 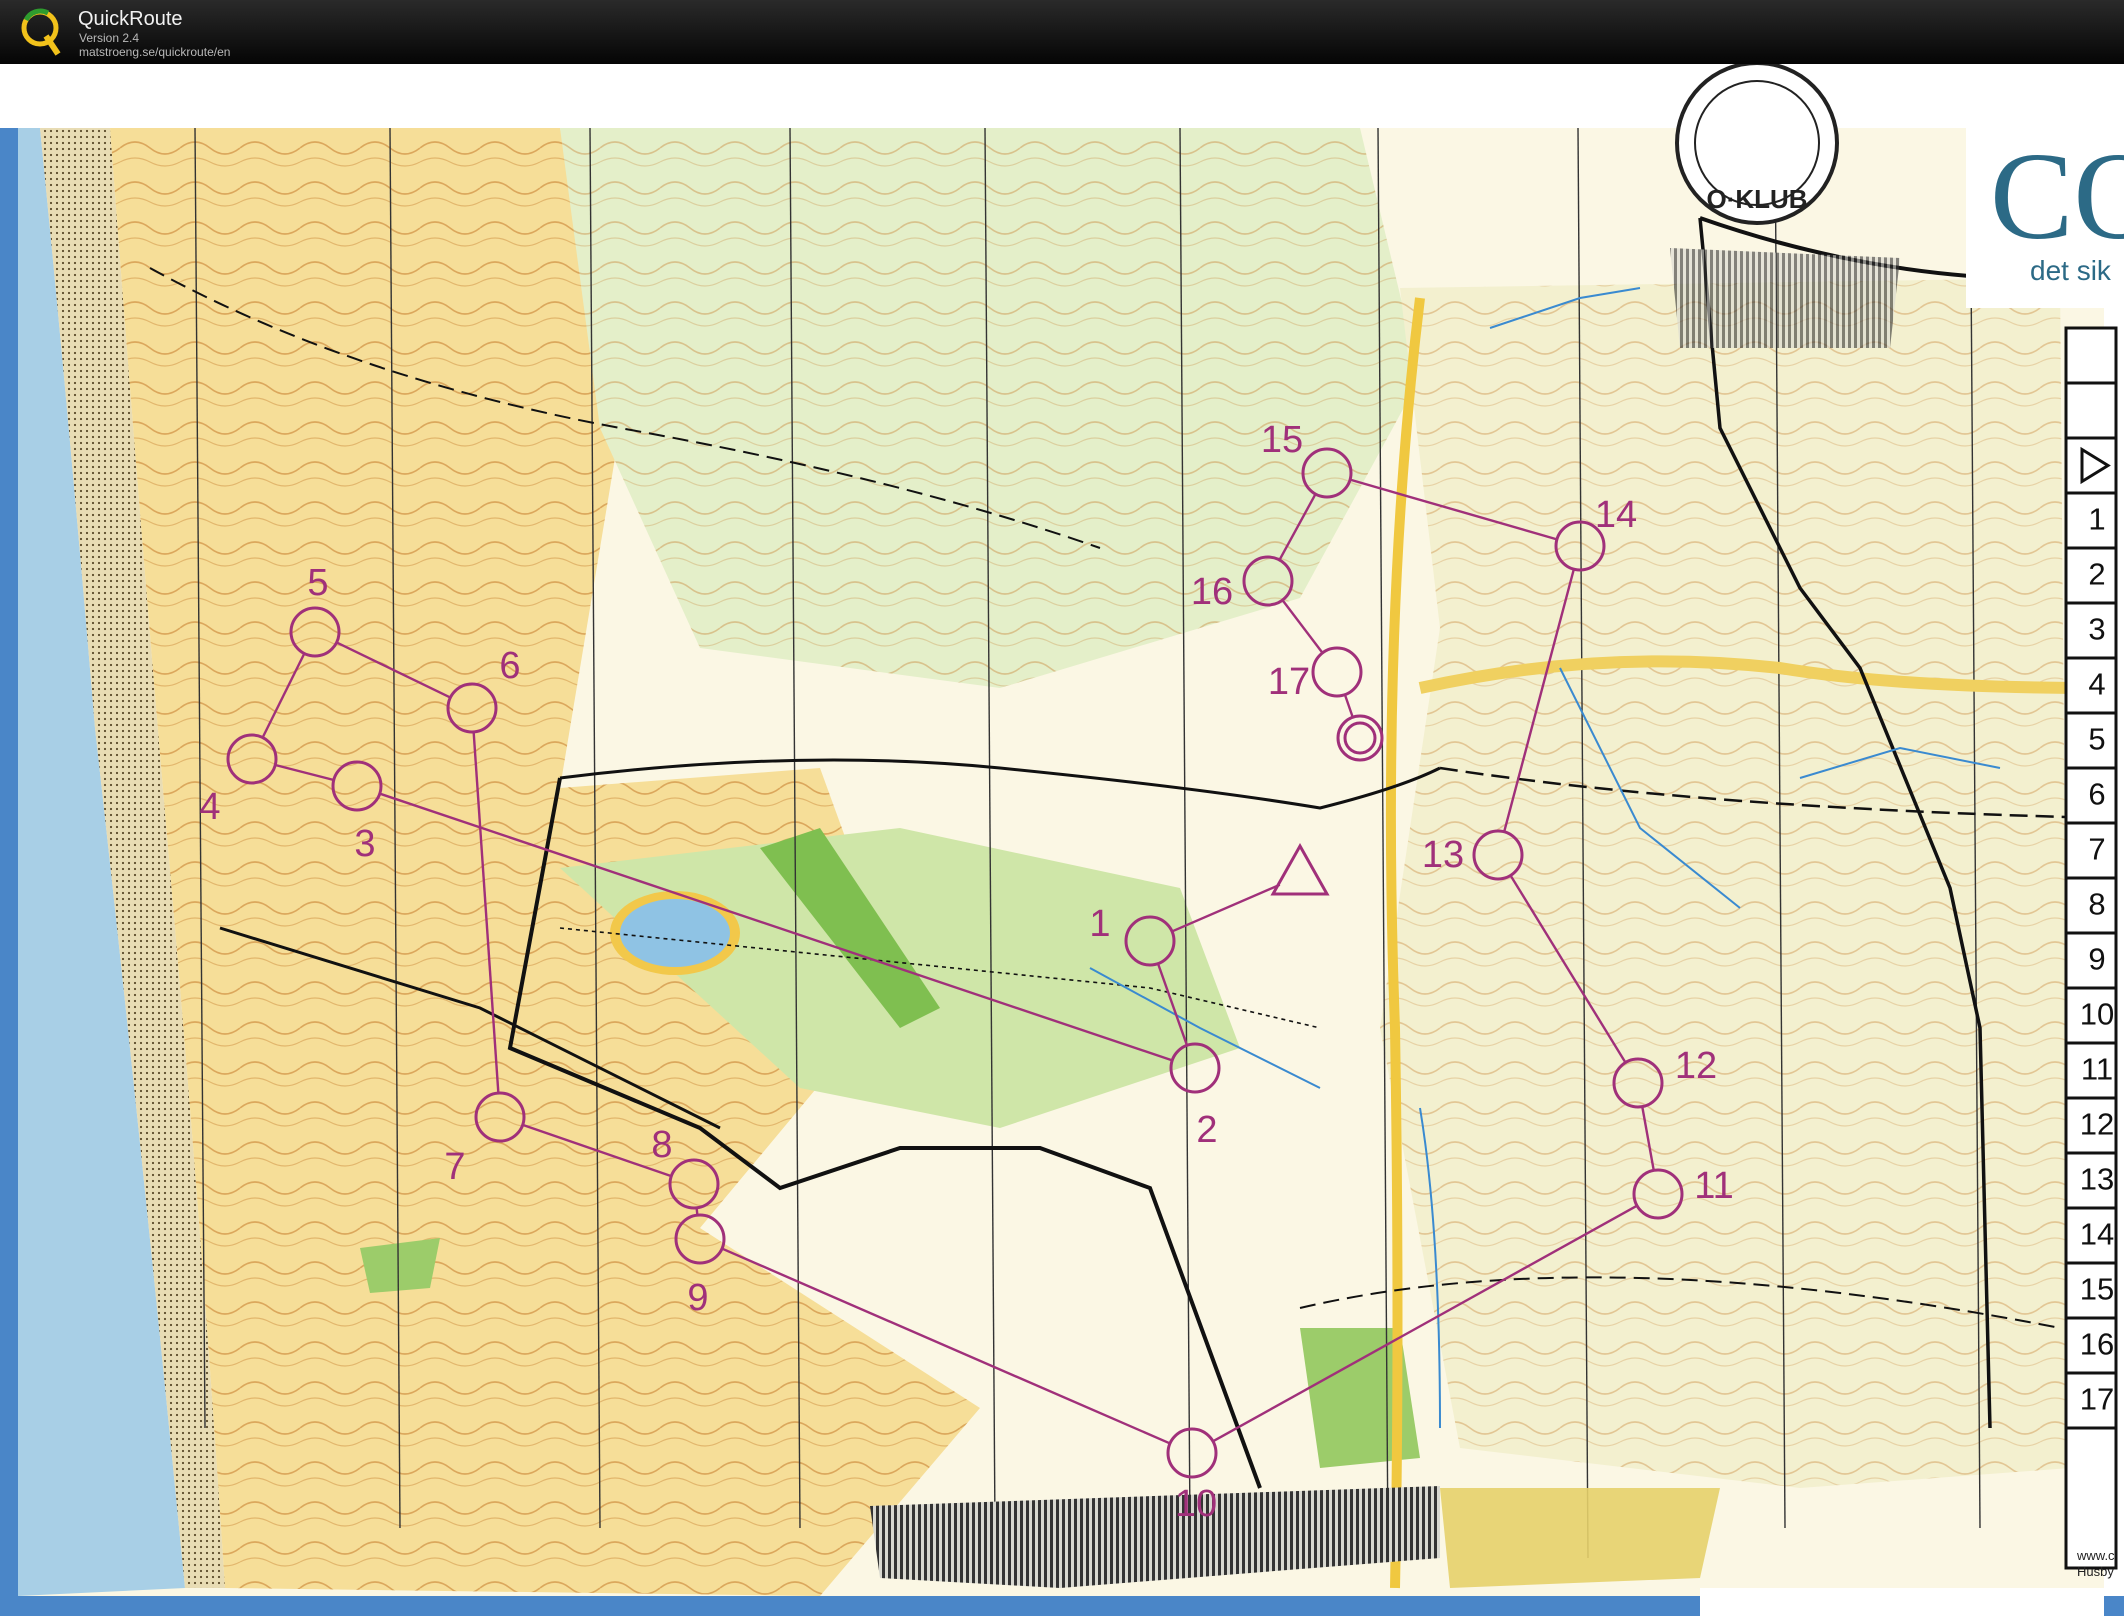 I want to click on control-number: 11, so click(x=1713, y=1186).